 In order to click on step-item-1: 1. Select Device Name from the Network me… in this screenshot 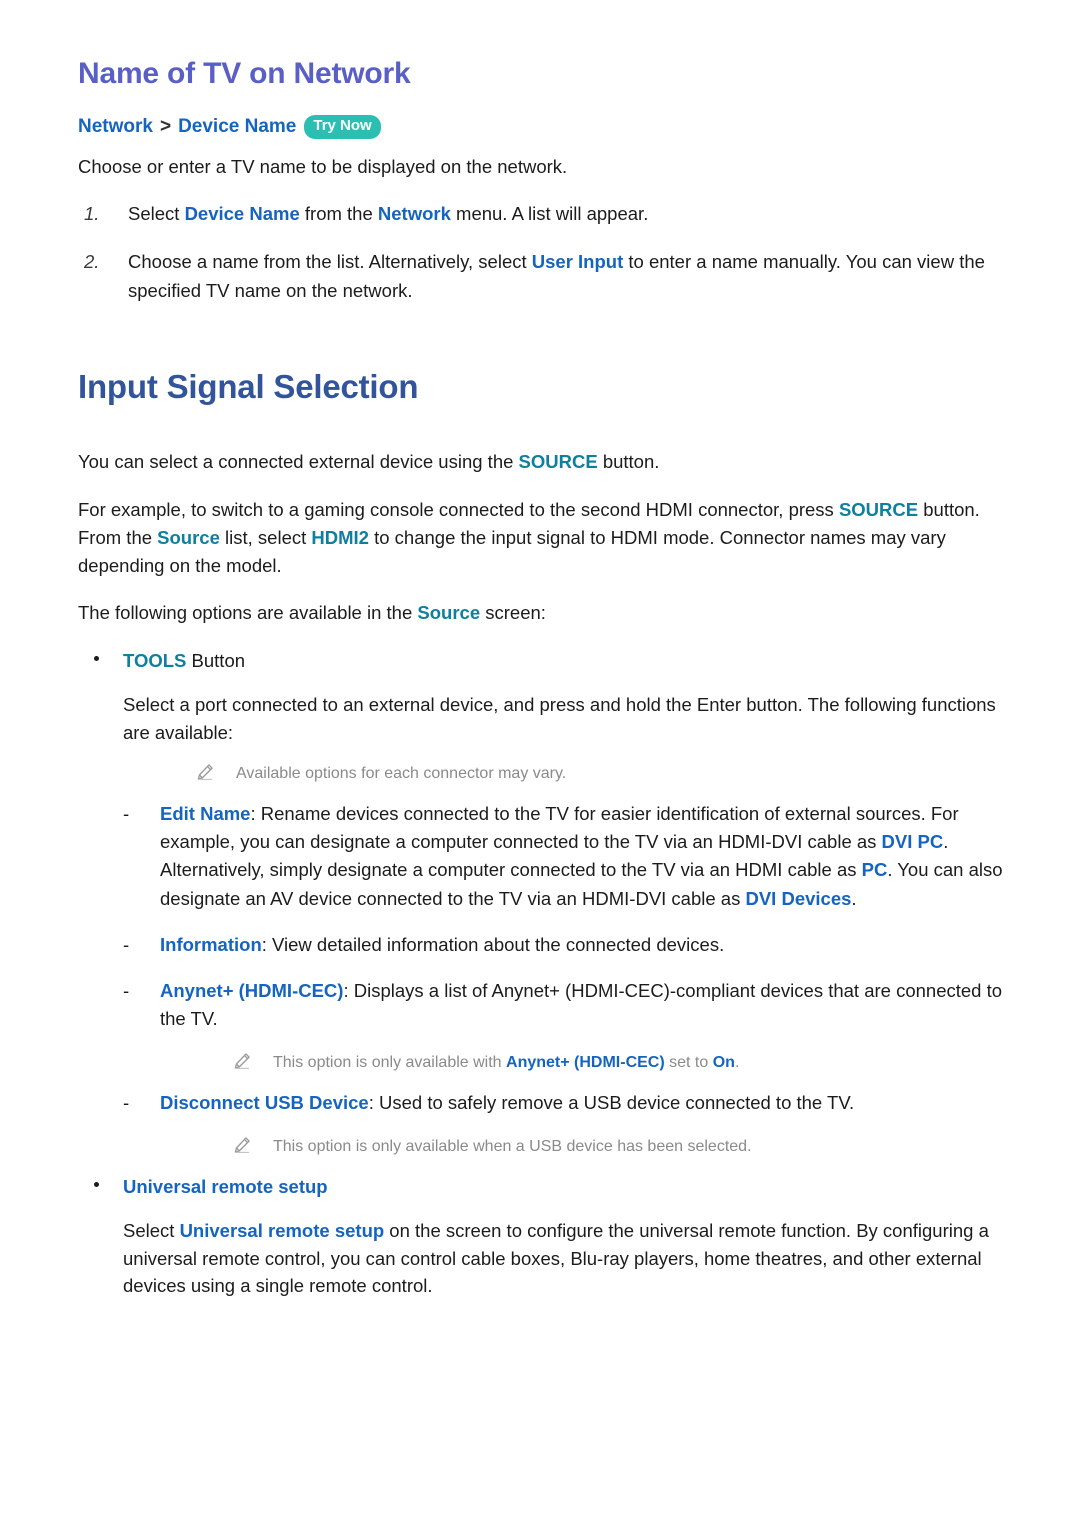, I will do `click(549, 214)`.